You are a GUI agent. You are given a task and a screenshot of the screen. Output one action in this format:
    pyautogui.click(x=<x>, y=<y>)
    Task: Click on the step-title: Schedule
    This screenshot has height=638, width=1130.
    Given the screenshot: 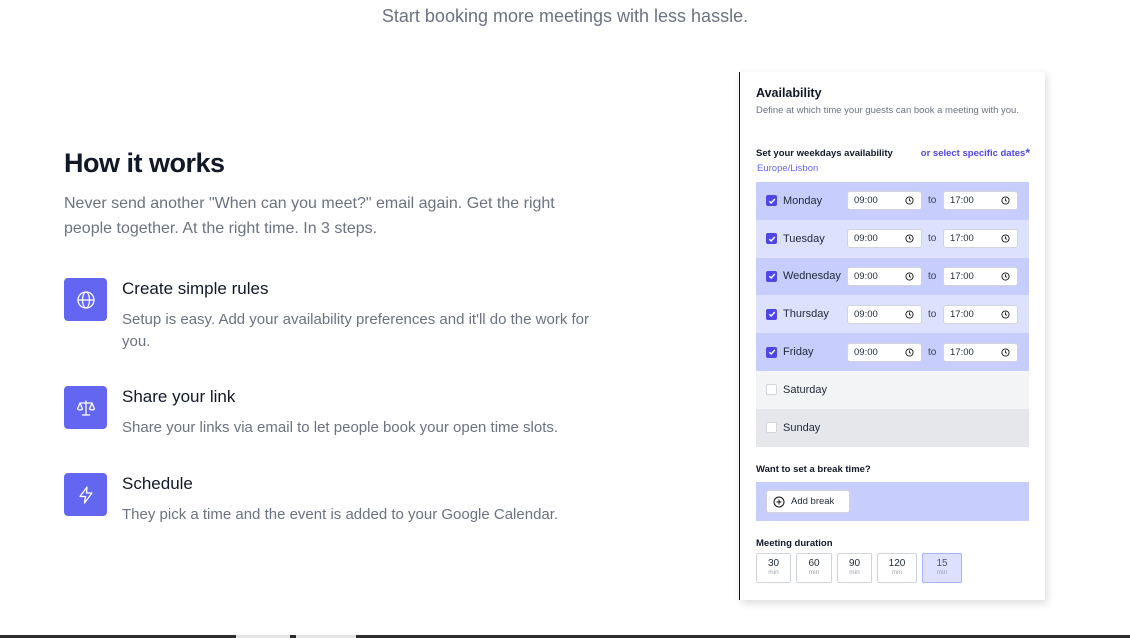 What is the action you would take?
    pyautogui.click(x=157, y=483)
    